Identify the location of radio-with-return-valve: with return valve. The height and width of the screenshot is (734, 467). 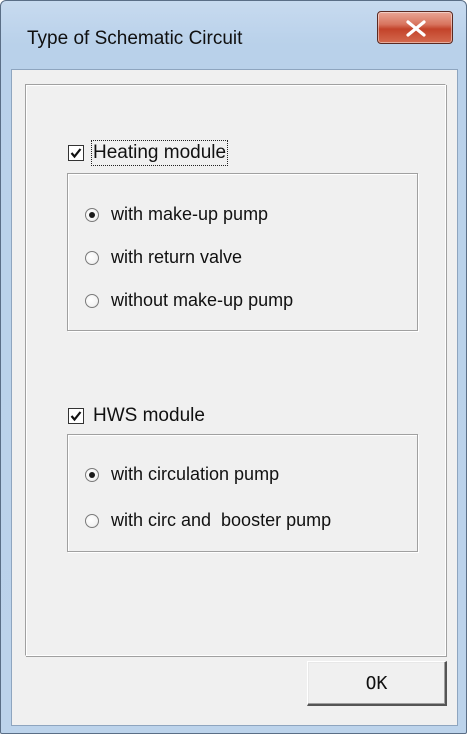
(163, 257).